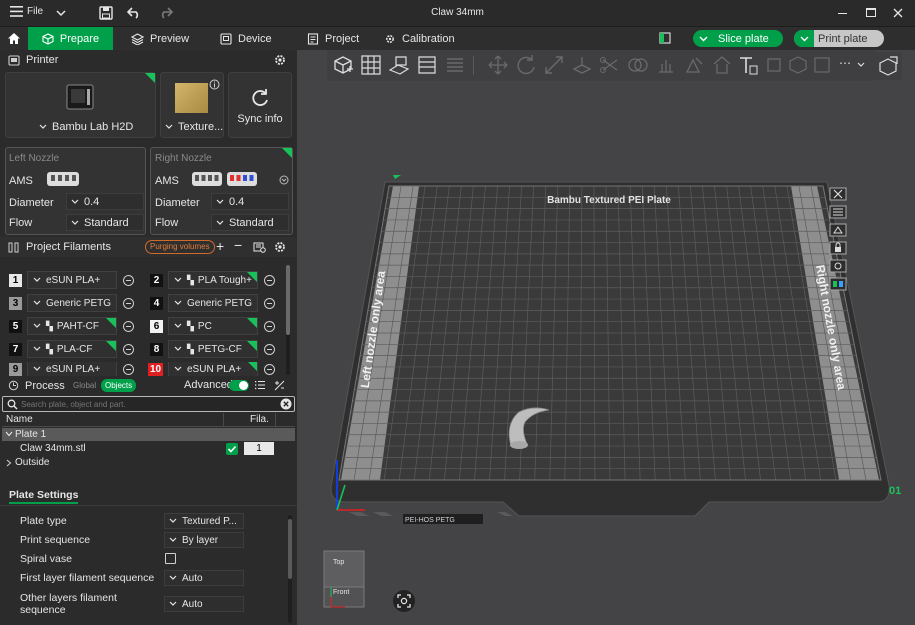 The image size is (915, 625). Describe the element at coordinates (204, 540) in the screenshot. I see `print-sequence-select: By layer` at that location.